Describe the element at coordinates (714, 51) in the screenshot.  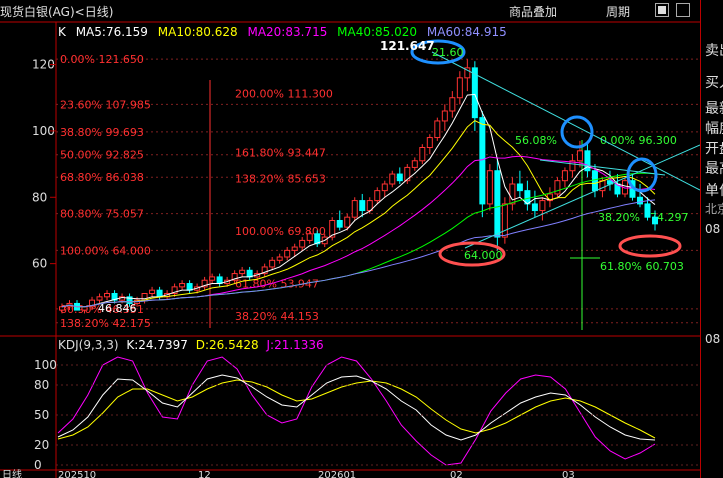
I see `sidebar-sell: 卖出` at that location.